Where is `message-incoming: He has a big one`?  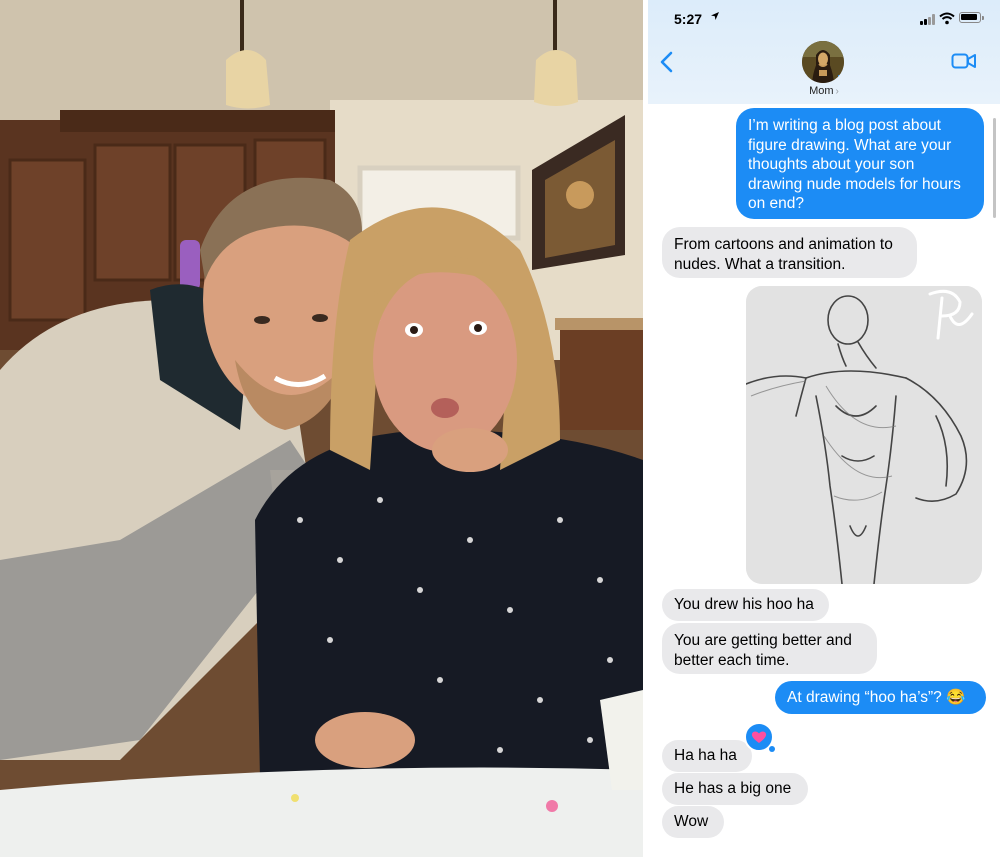
message-incoming: He has a big one is located at coordinates (735, 789).